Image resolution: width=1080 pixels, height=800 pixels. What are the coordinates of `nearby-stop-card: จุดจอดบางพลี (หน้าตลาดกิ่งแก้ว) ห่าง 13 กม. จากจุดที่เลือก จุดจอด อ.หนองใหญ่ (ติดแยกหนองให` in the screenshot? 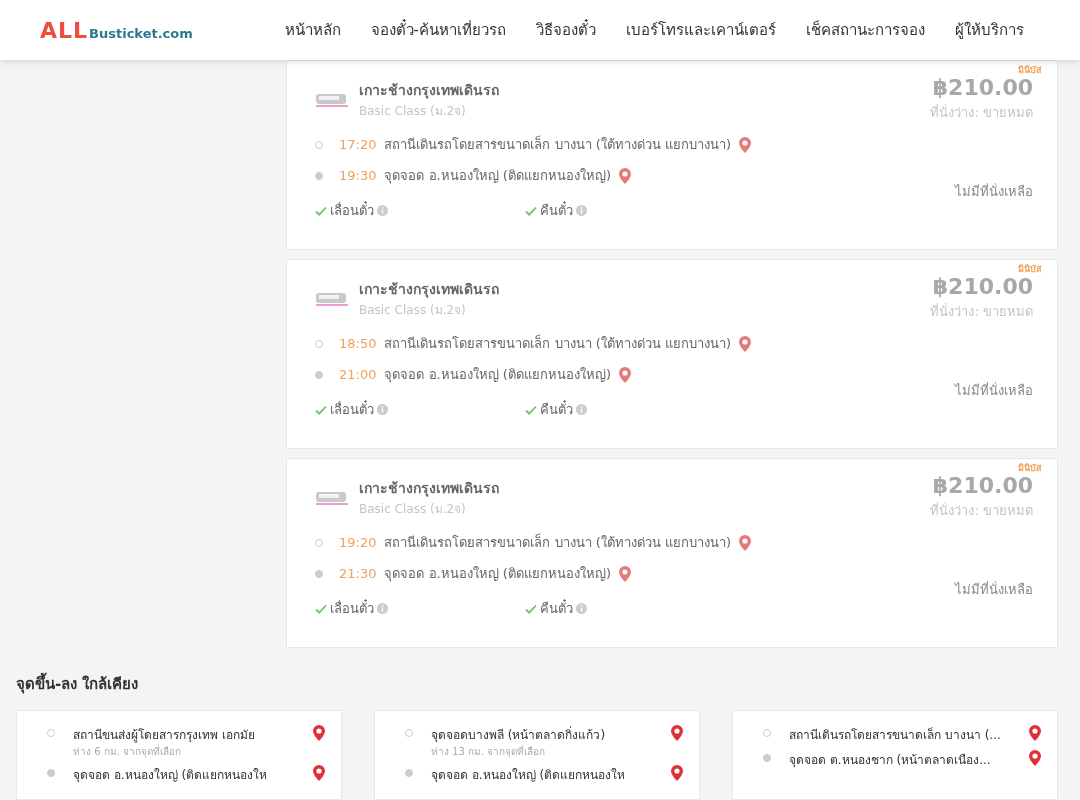 It's located at (537, 755).